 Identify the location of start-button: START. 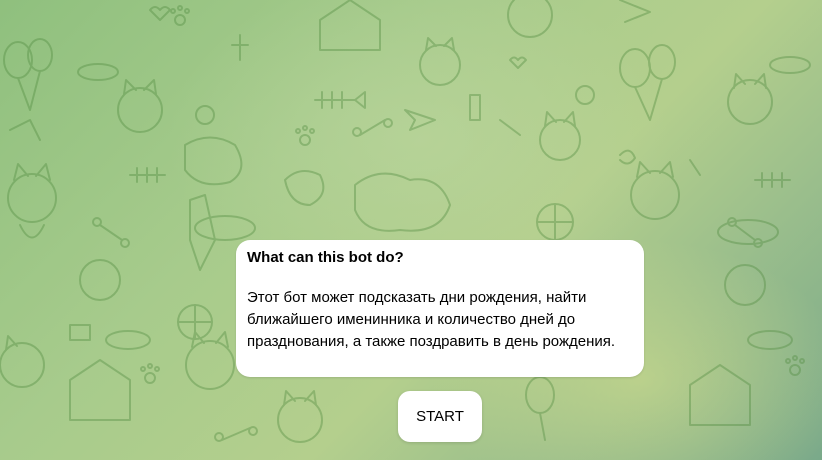
(440, 416).